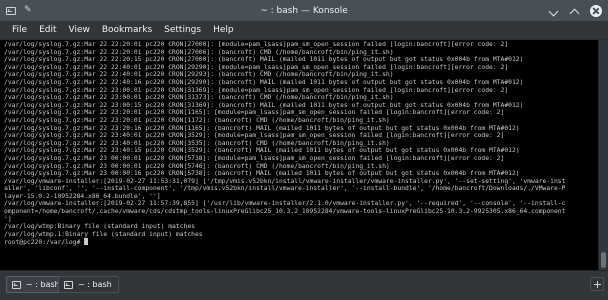 The image size is (608, 300). Describe the element at coordinates (603, 260) in the screenshot. I see `scrollbar-thumb` at that location.